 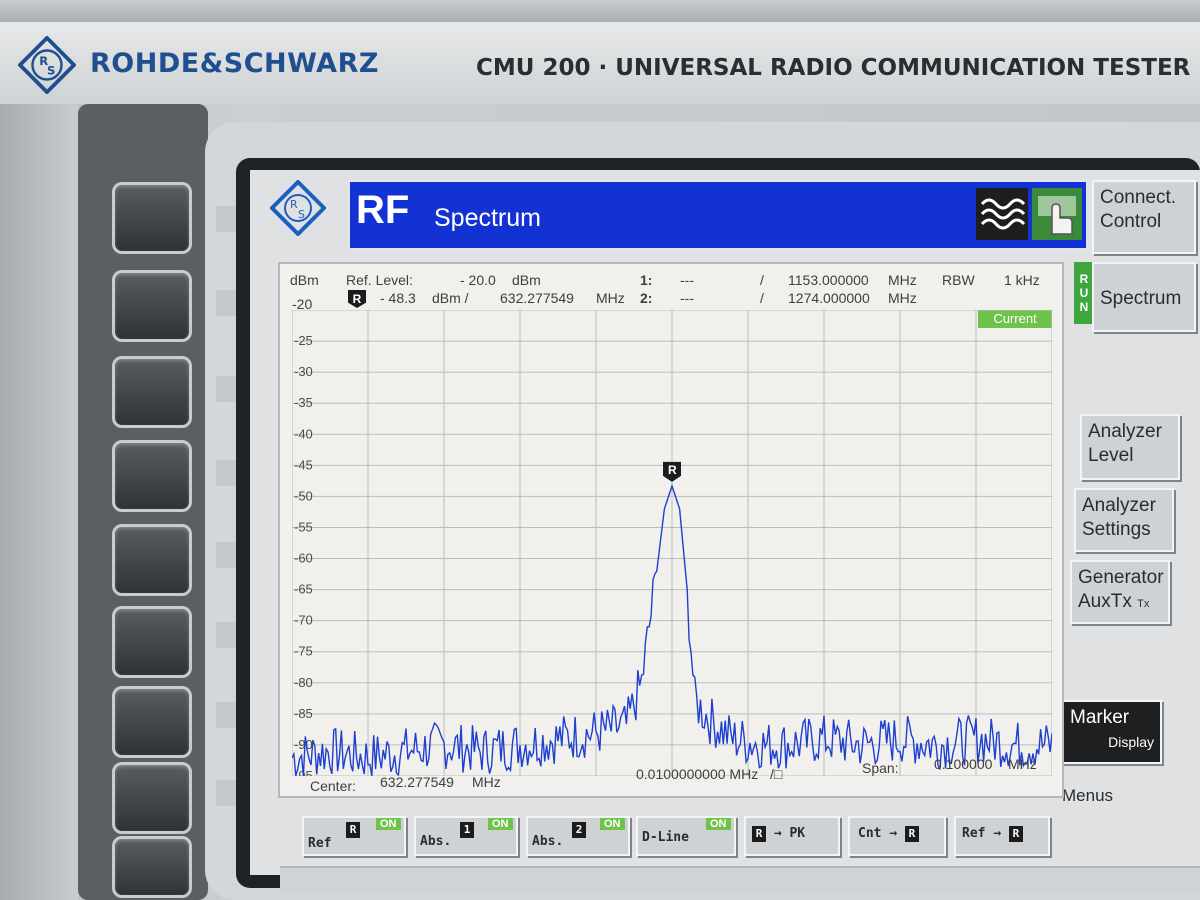 I want to click on analyzer-settings-button: Analyzer Settings, so click(x=1124, y=520).